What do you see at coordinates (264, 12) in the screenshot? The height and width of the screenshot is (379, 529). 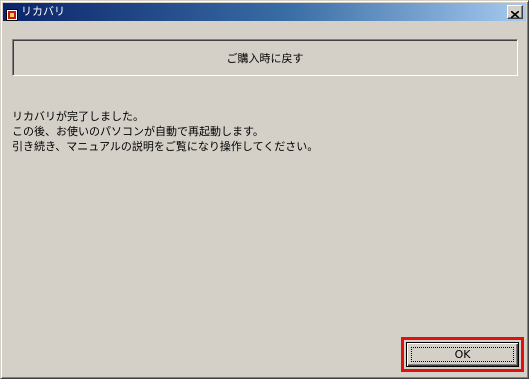 I see `title-bar: リカバリ` at bounding box center [264, 12].